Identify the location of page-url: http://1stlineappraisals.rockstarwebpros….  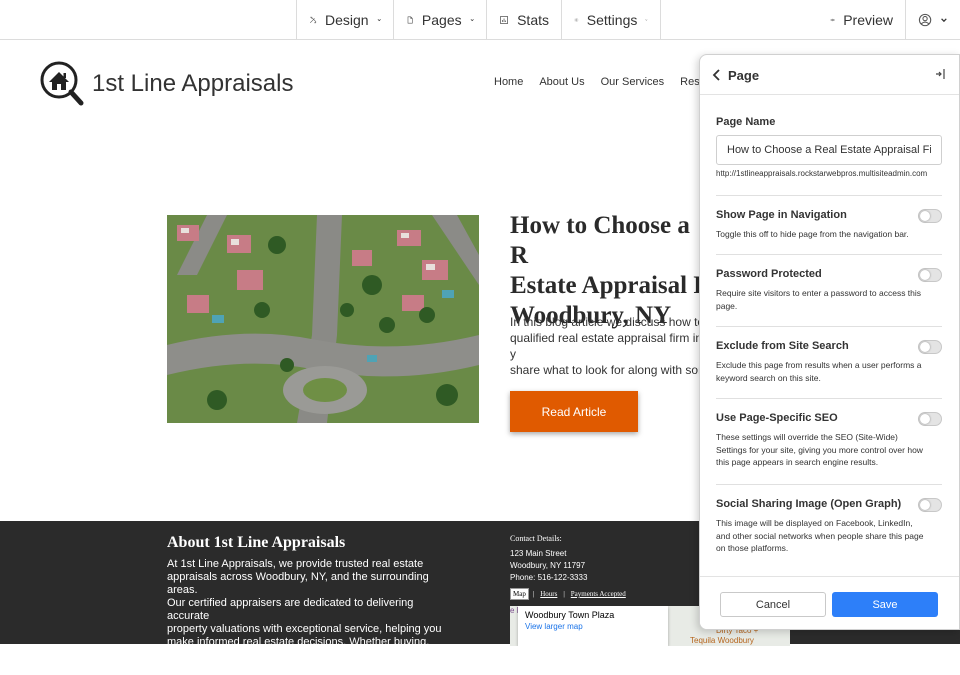
(822, 173).